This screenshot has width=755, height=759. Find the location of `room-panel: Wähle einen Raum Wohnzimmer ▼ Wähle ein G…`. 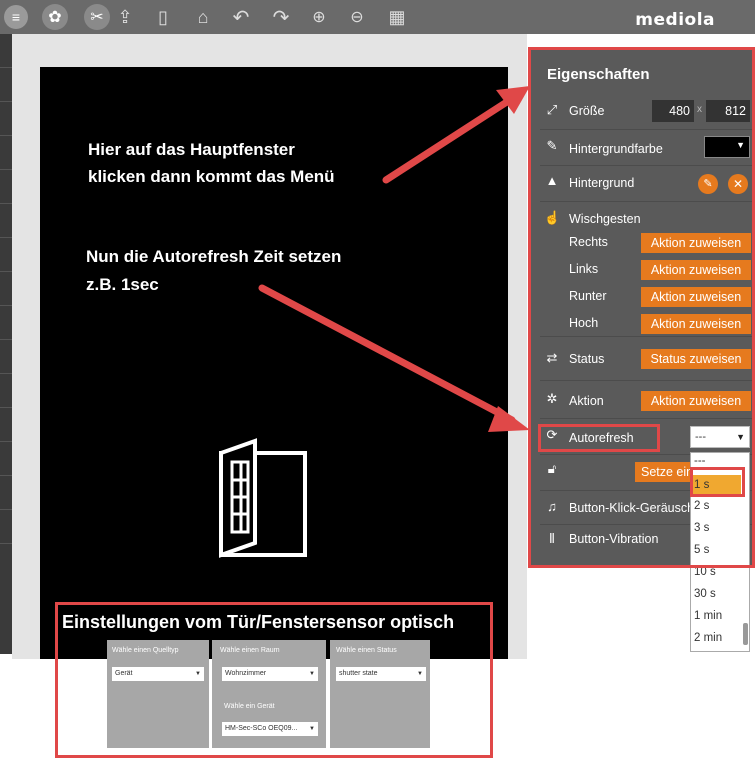

room-panel: Wähle einen Raum Wohnzimmer ▼ Wähle ein G… is located at coordinates (269, 694).